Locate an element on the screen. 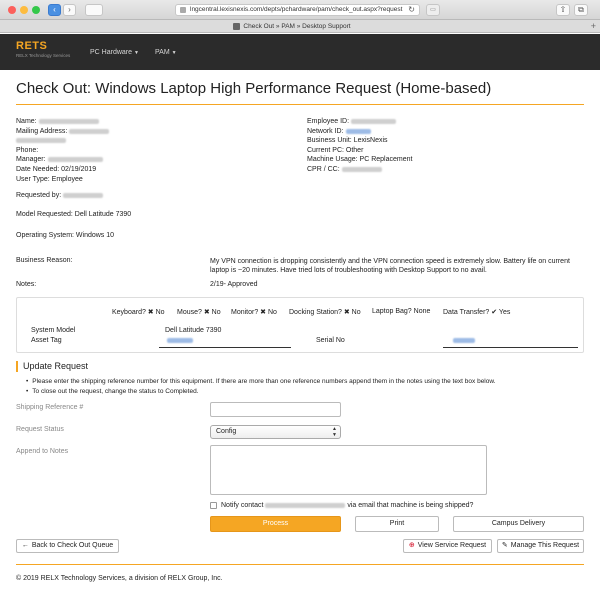 This screenshot has height=590, width=600. notes-label: Notes: is located at coordinates (26, 284).